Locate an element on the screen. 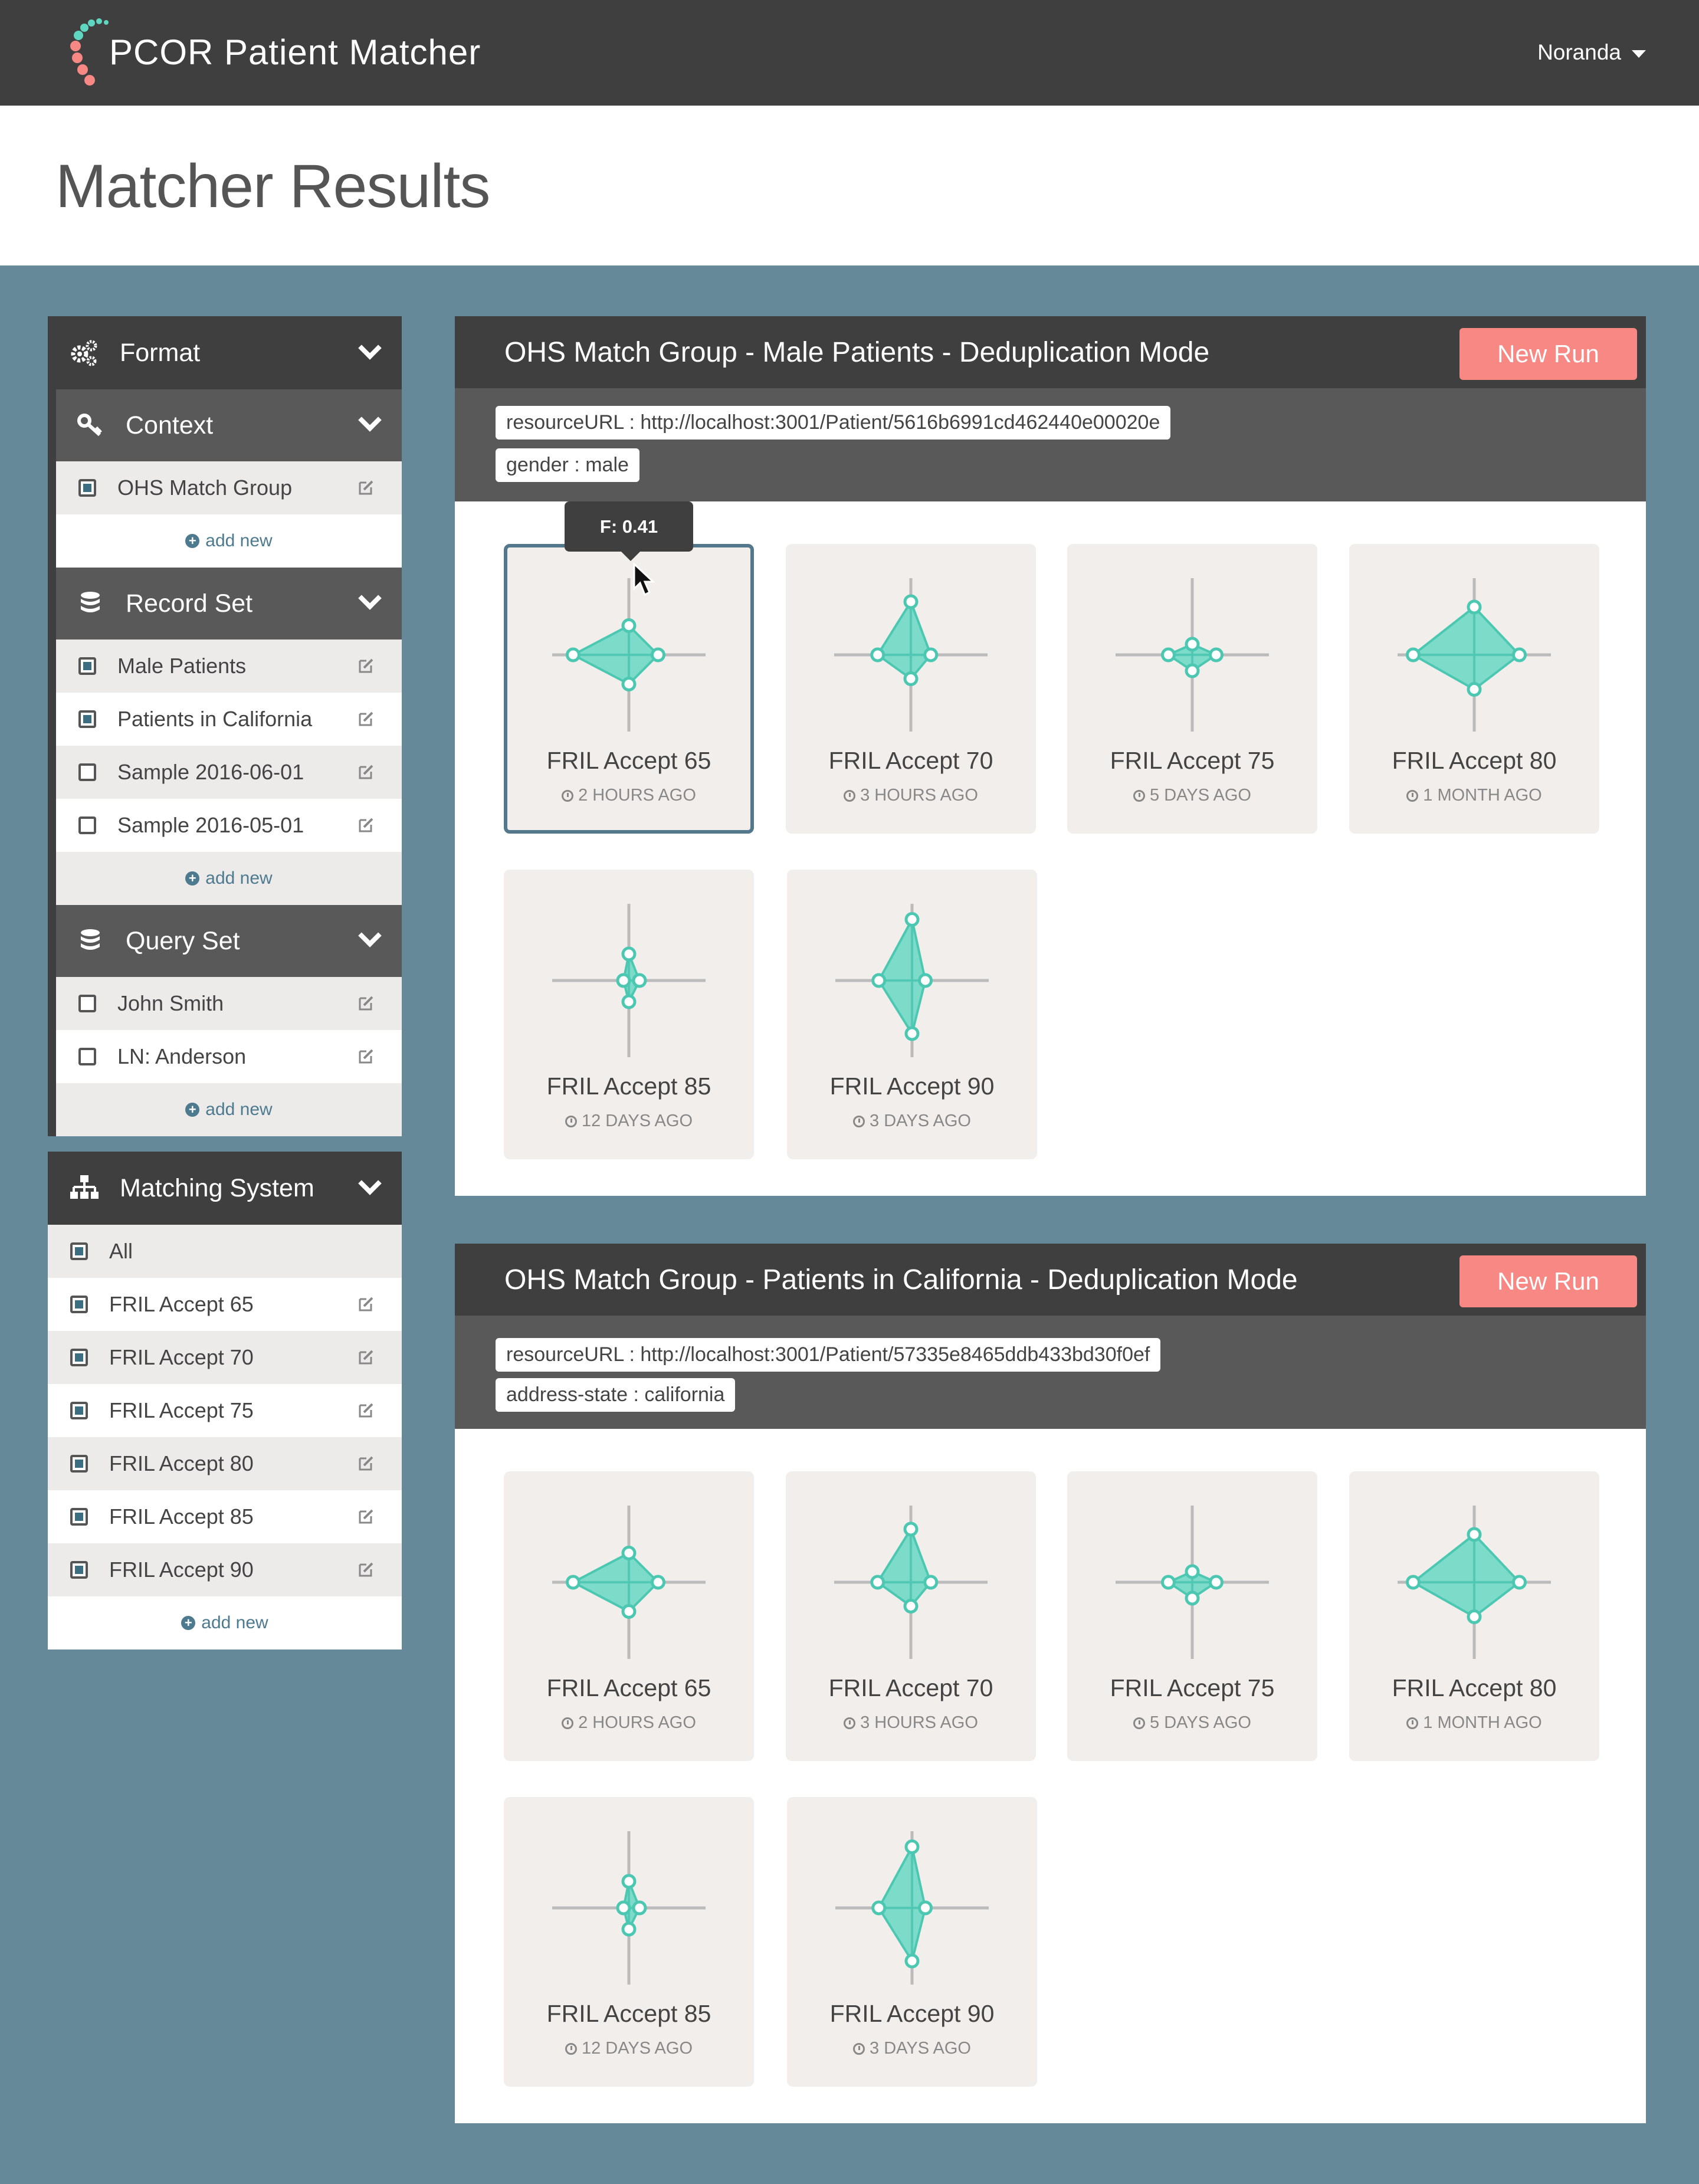 Image resolution: width=1699 pixels, height=2184 pixels. record-set-header: Record Set is located at coordinates (229, 604).